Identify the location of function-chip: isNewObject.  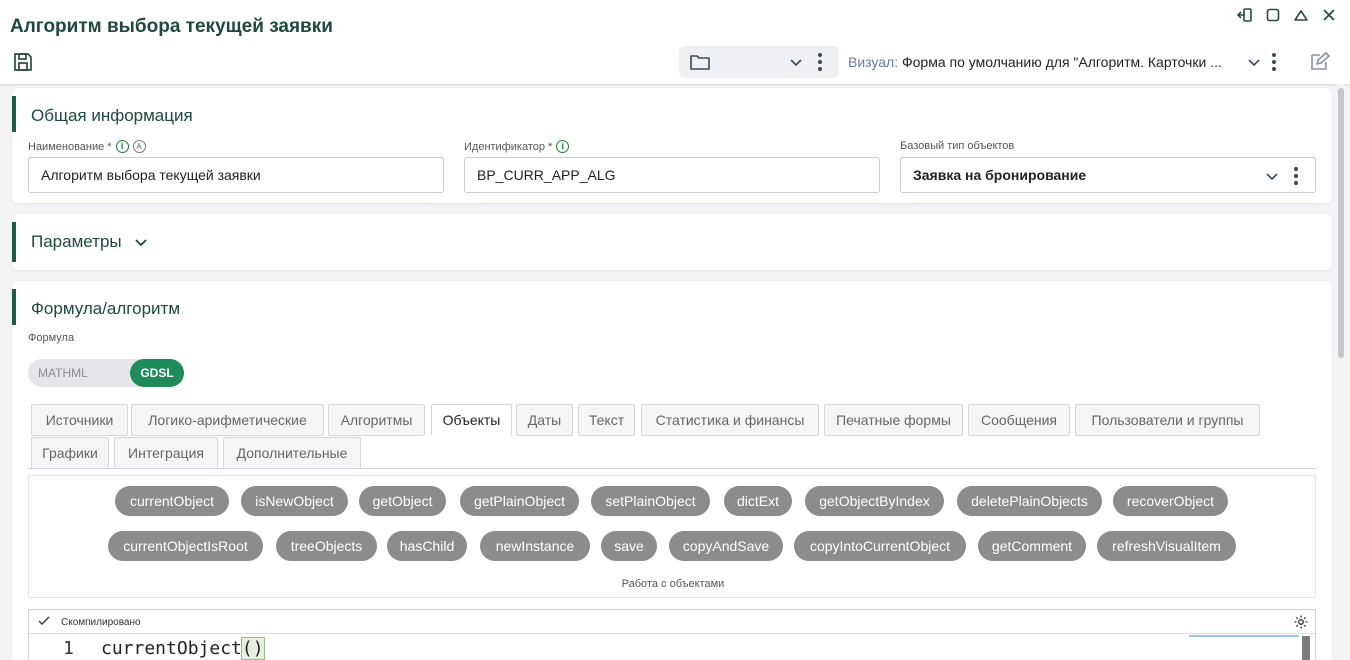
(294, 501).